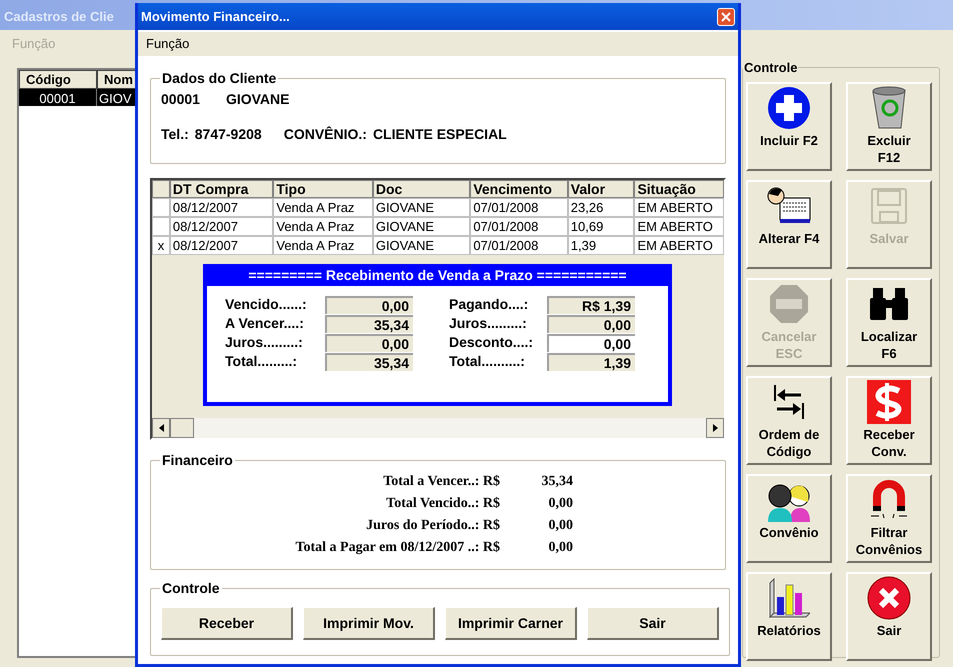 The width and height of the screenshot is (953, 667). I want to click on field-label: Total..........:, so click(487, 361).